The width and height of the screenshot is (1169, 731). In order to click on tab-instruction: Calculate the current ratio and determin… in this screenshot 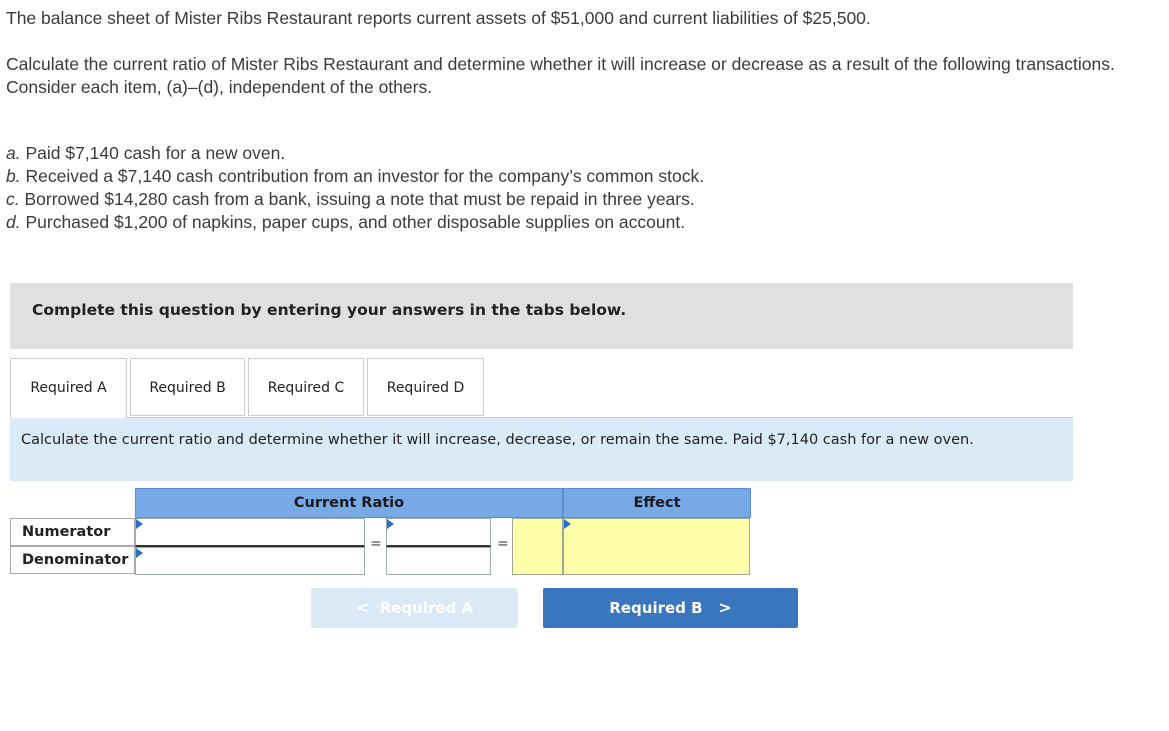, I will do `click(541, 449)`.